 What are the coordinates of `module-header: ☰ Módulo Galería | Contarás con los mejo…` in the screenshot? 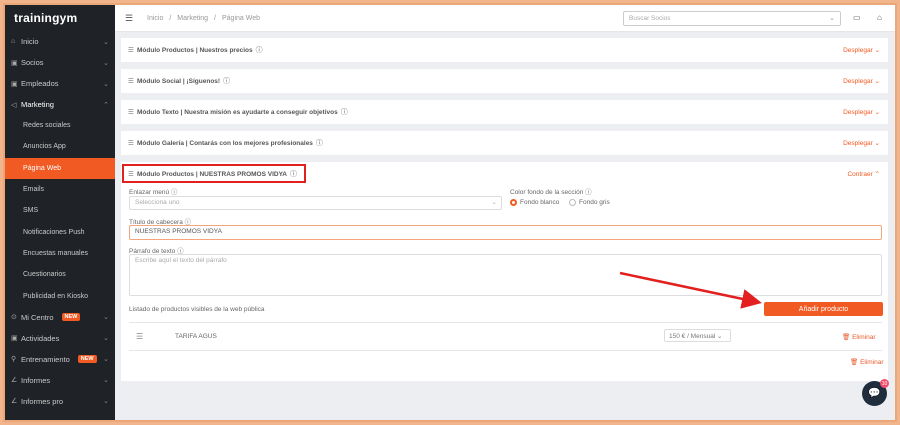 It's located at (504, 143).